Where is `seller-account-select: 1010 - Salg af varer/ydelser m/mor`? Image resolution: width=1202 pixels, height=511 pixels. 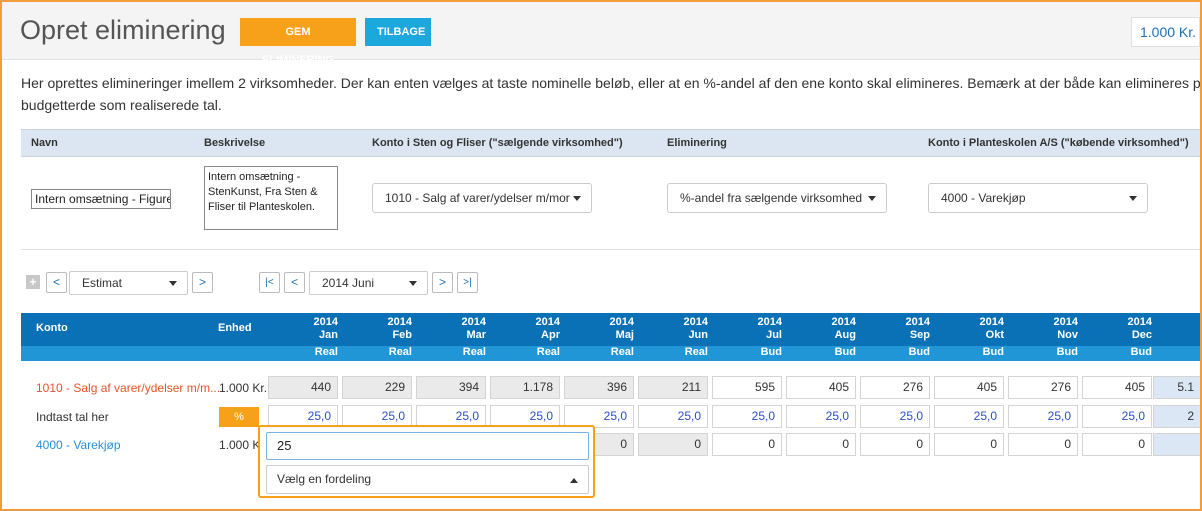
seller-account-select: 1010 - Salg af varer/ydelser m/mor is located at coordinates (482, 198).